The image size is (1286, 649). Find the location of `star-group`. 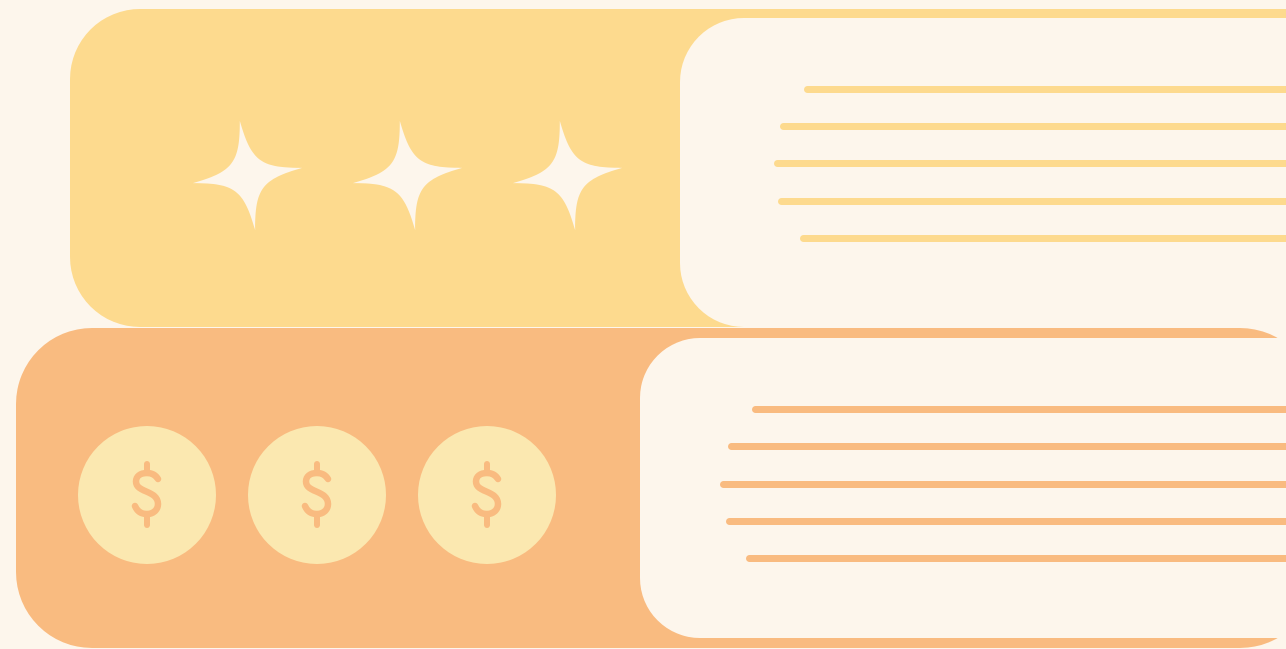

star-group is located at coordinates (407, 175).